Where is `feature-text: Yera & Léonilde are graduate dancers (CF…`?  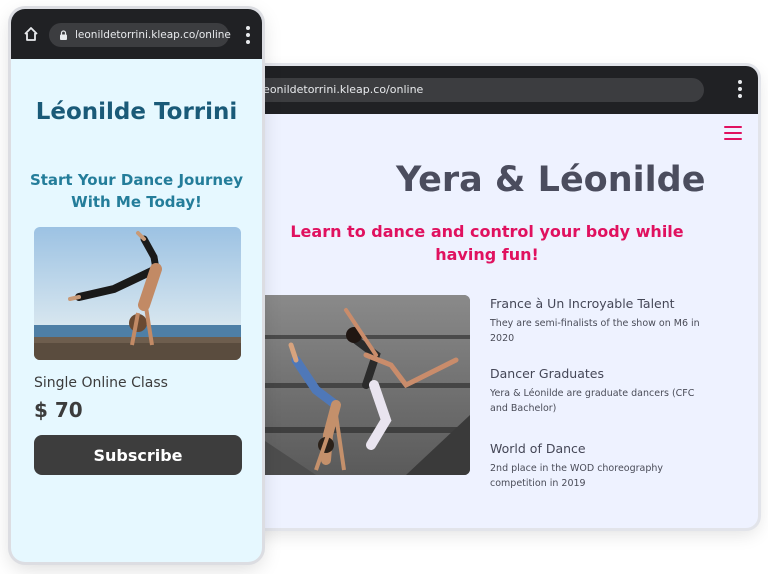 feature-text: Yera & Léonilde are graduate dancers (CF… is located at coordinates (592, 401).